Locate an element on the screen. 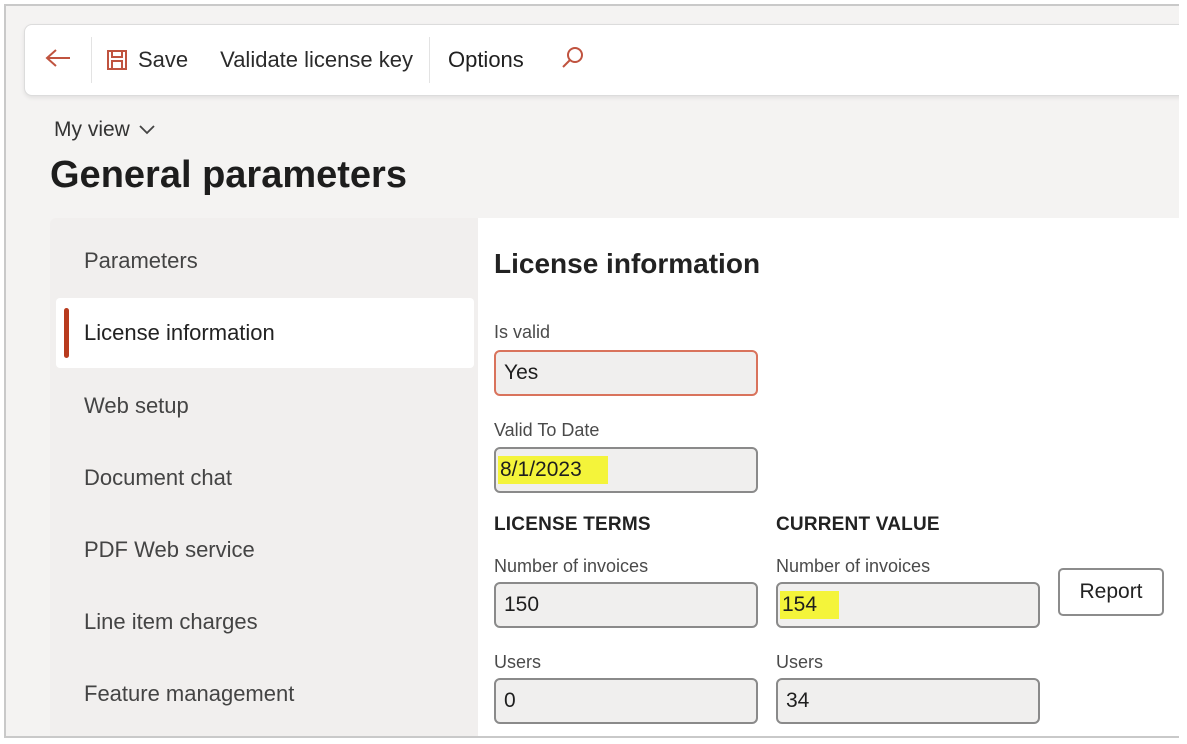 This screenshot has width=1187, height=744. current-users-field: 34 is located at coordinates (908, 701).